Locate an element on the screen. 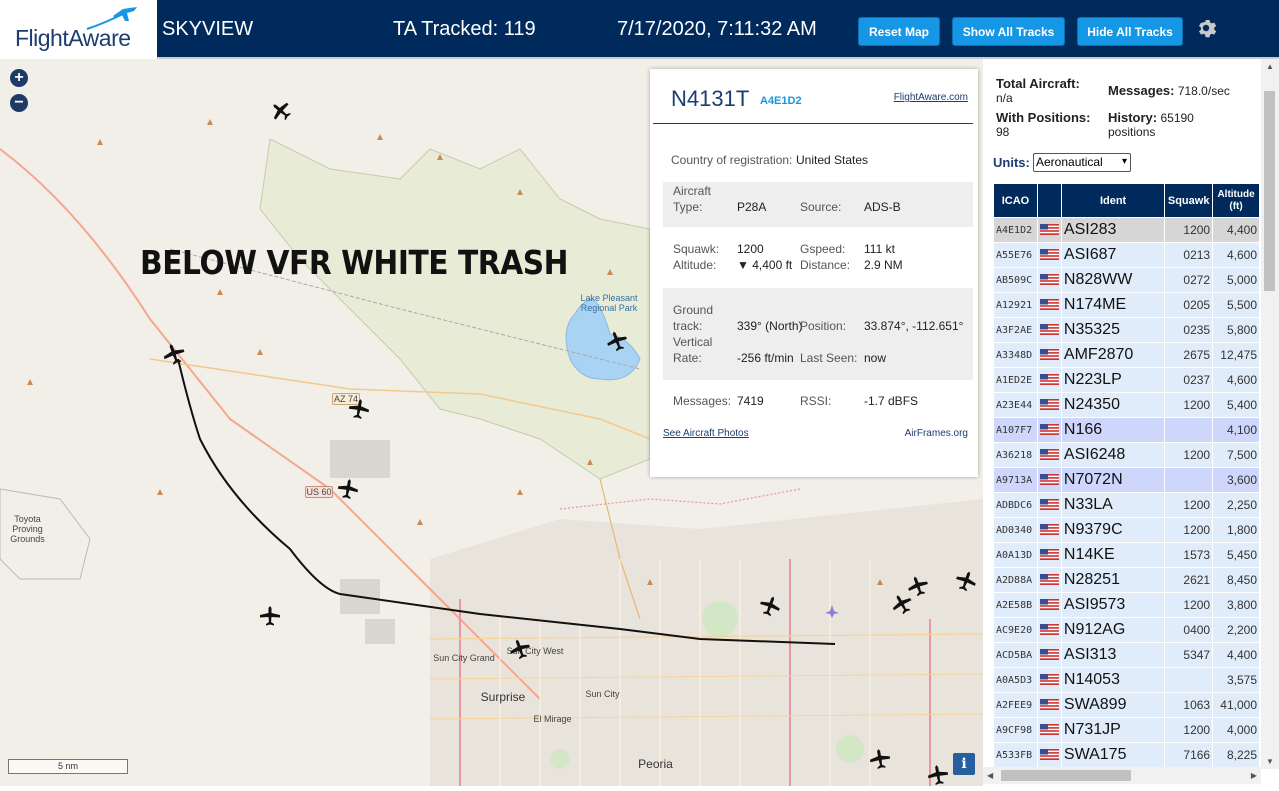  altitude-value: ▼ 4,400 ft is located at coordinates (765, 265).